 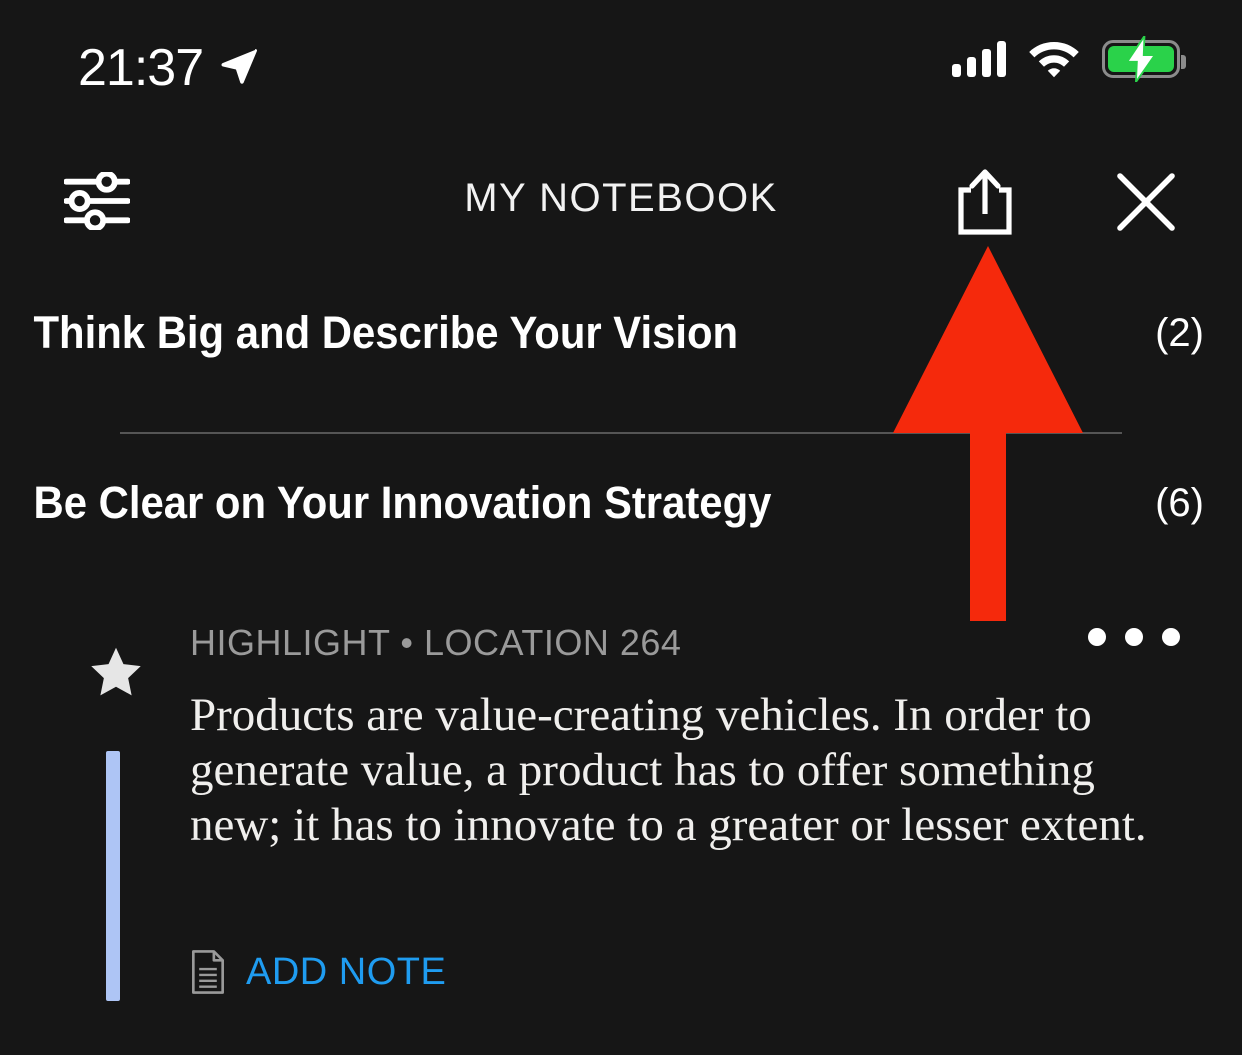 What do you see at coordinates (141, 68) in the screenshot?
I see `status-bar-time: 21:37` at bounding box center [141, 68].